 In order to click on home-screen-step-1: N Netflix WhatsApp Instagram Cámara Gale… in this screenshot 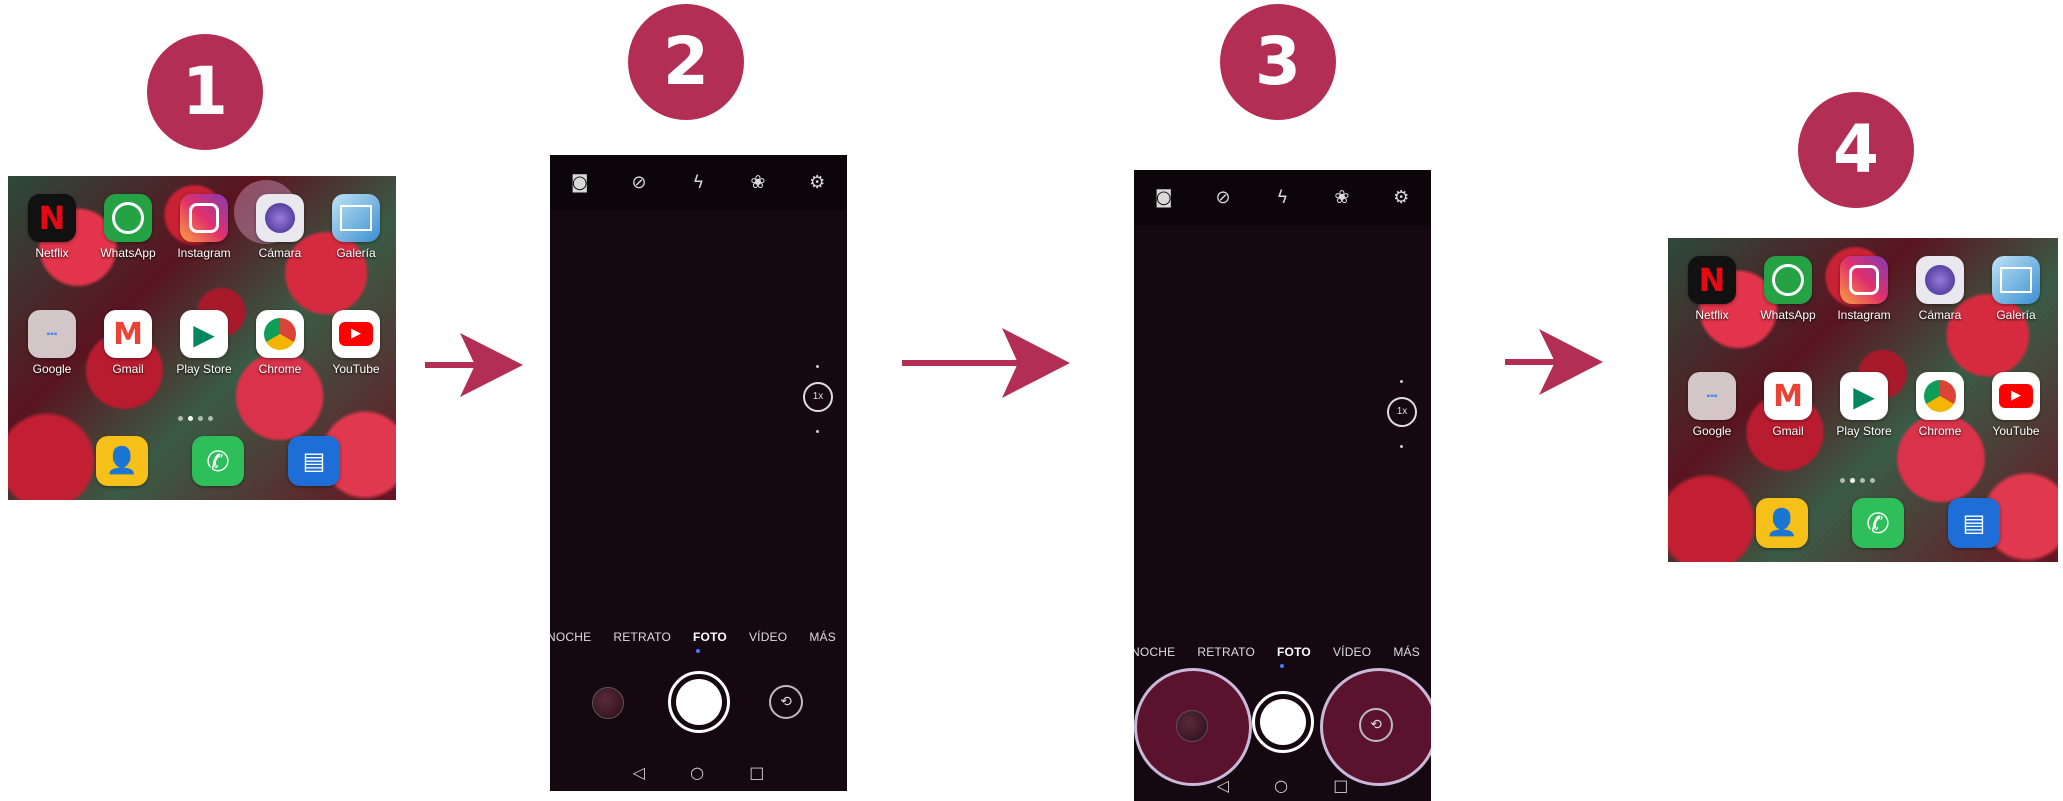, I will do `click(202, 338)`.